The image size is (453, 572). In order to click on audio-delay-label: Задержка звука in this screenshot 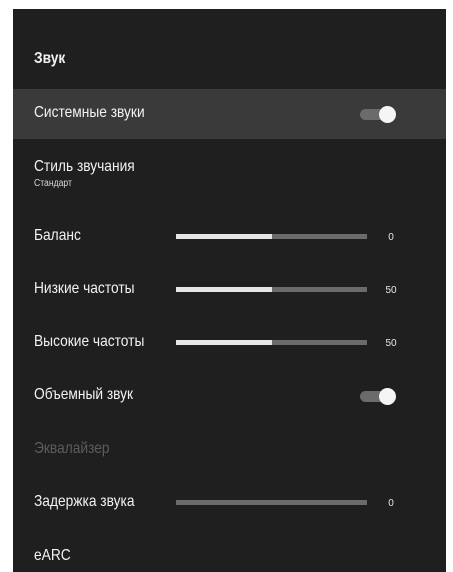, I will do `click(84, 501)`.